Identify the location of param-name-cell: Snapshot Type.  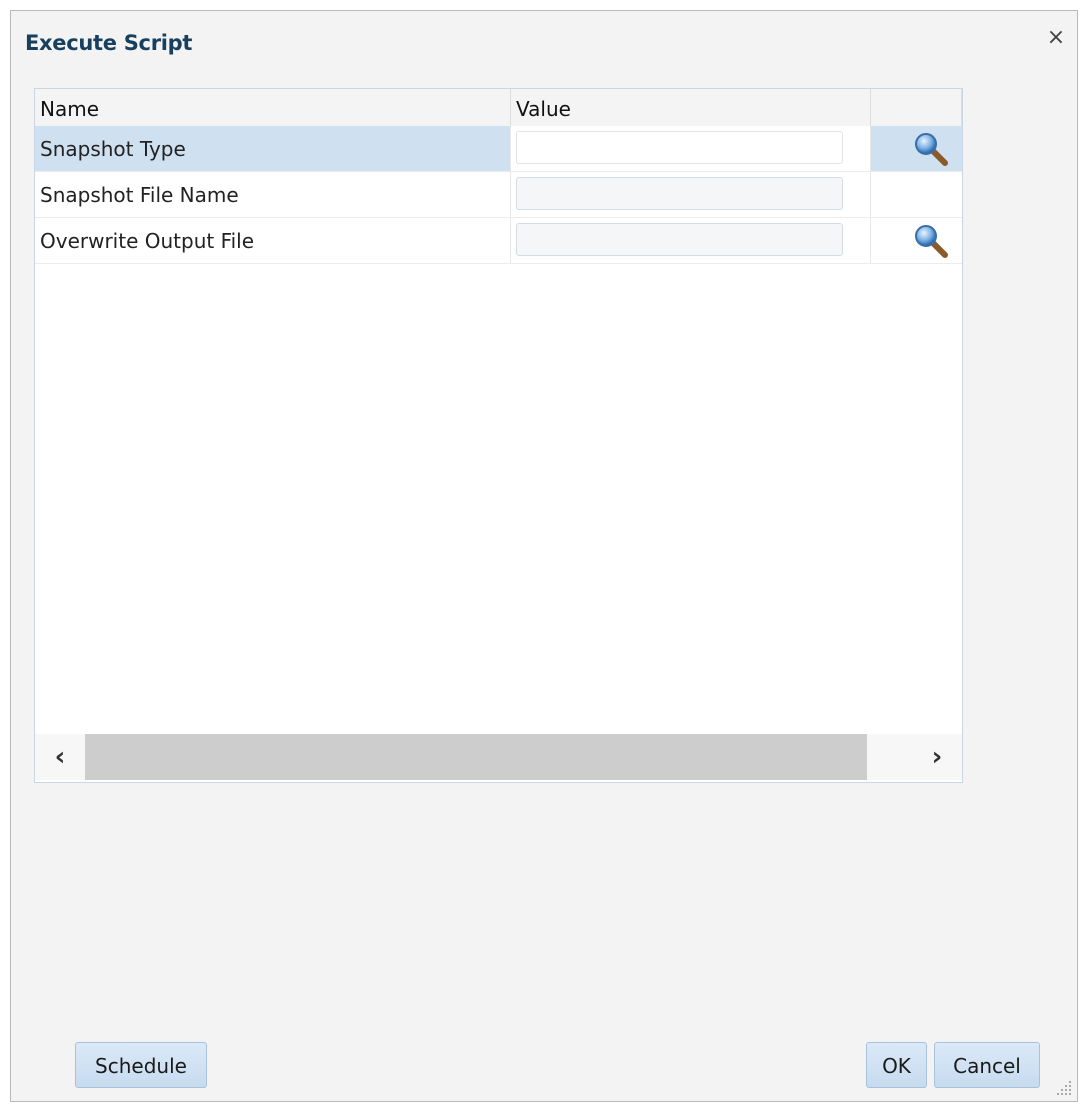
(273, 148).